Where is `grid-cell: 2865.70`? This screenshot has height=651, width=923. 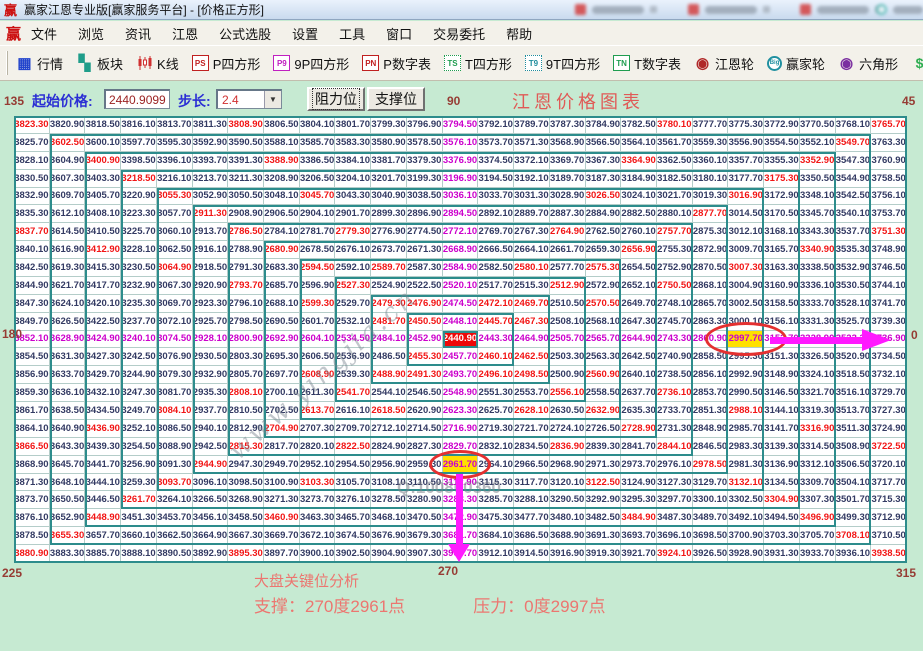 grid-cell: 2865.70 is located at coordinates (710, 303).